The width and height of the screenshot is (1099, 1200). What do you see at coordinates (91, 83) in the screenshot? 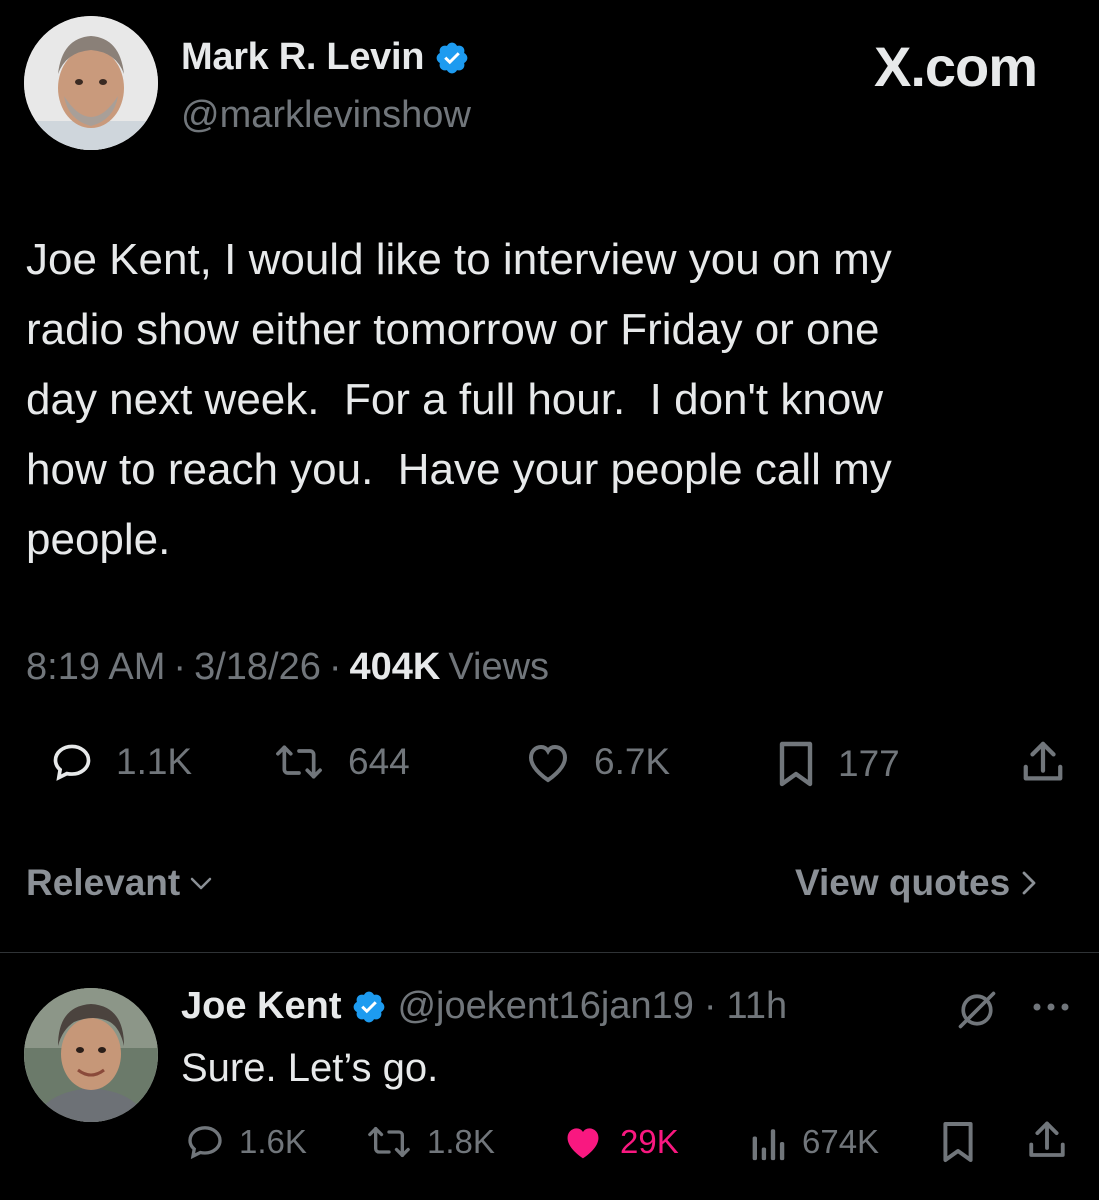
I see `author-avatar` at bounding box center [91, 83].